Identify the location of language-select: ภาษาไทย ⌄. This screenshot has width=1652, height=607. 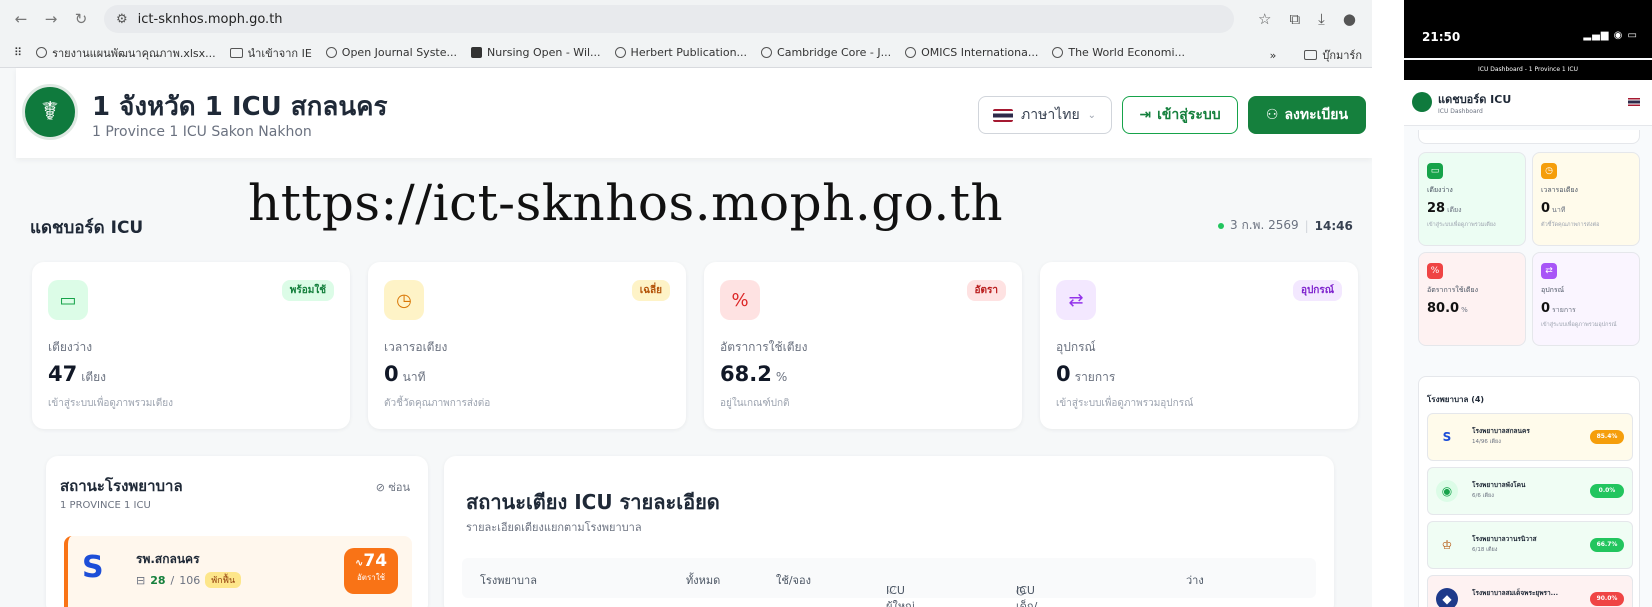
(1045, 115).